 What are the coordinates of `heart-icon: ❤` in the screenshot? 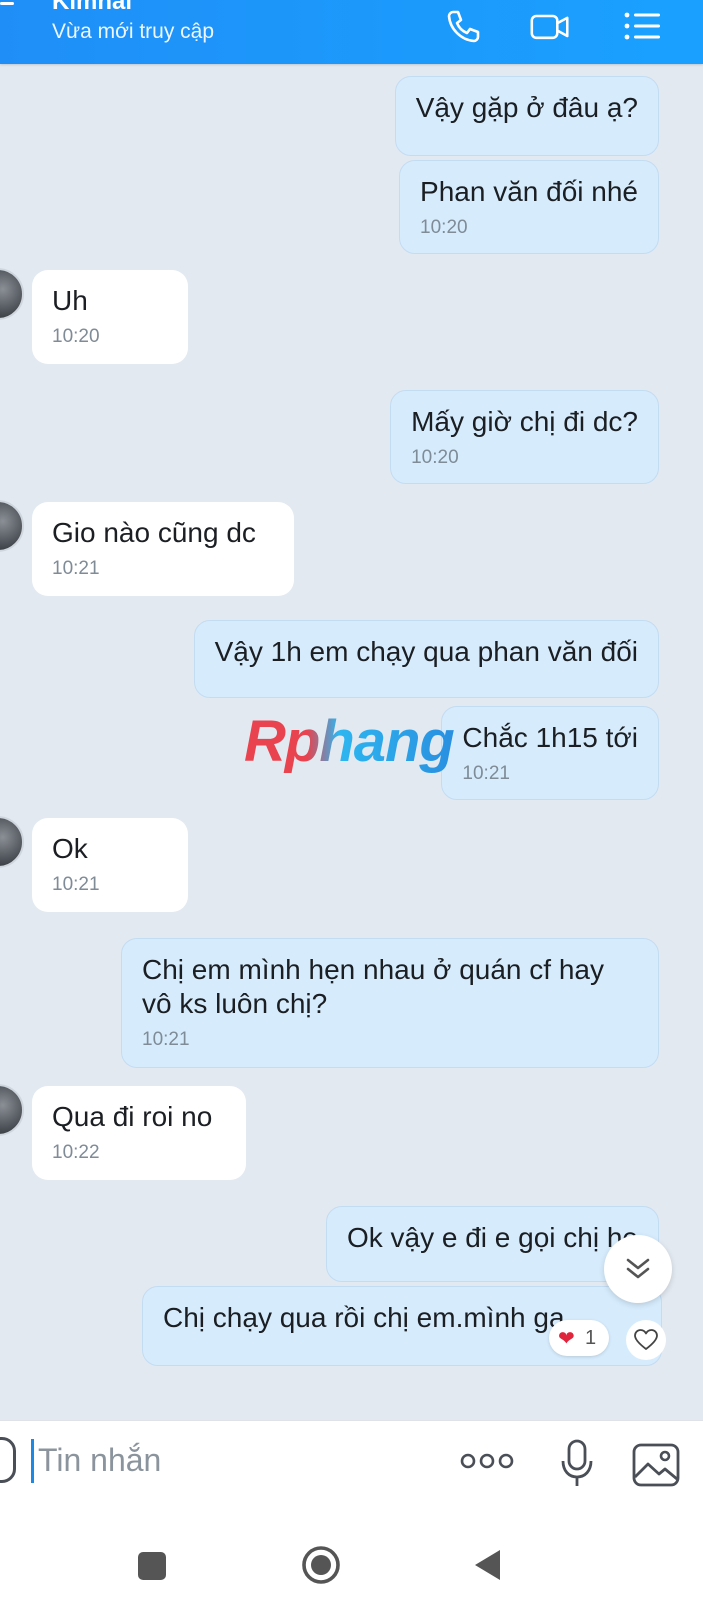 It's located at (566, 1339).